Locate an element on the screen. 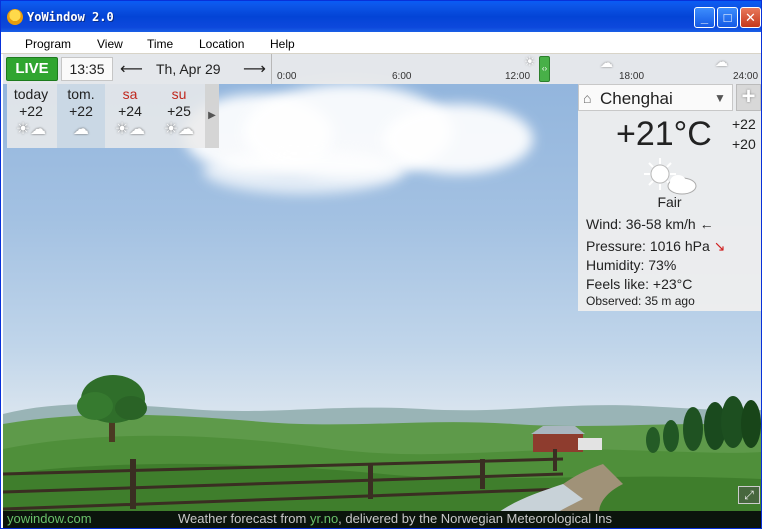 The height and width of the screenshot is (529, 762). wind-row: Wind: 36-58 km/h ← is located at coordinates (650, 224).